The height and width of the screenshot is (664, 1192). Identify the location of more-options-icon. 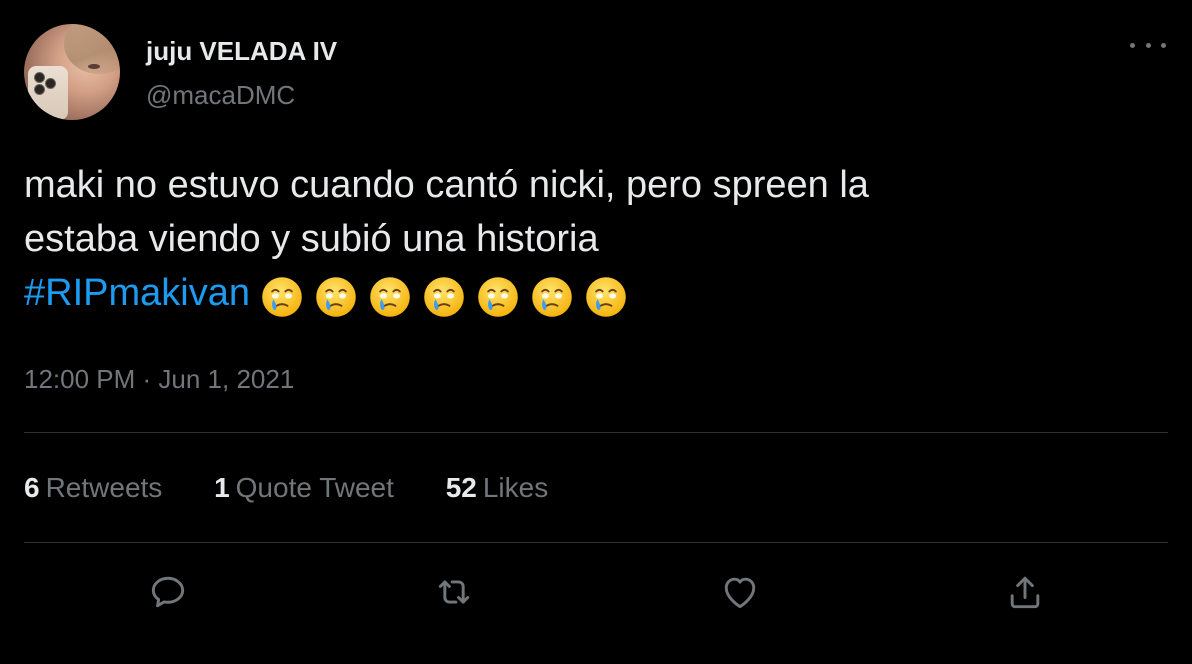
(1148, 45).